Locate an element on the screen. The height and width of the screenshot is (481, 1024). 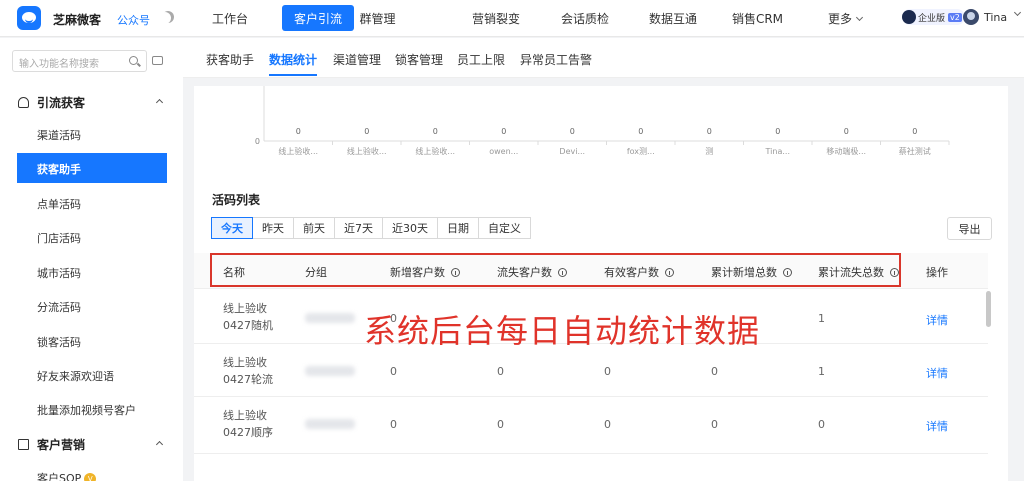
x-tick-label: 蔡社测试 is located at coordinates (915, 151).